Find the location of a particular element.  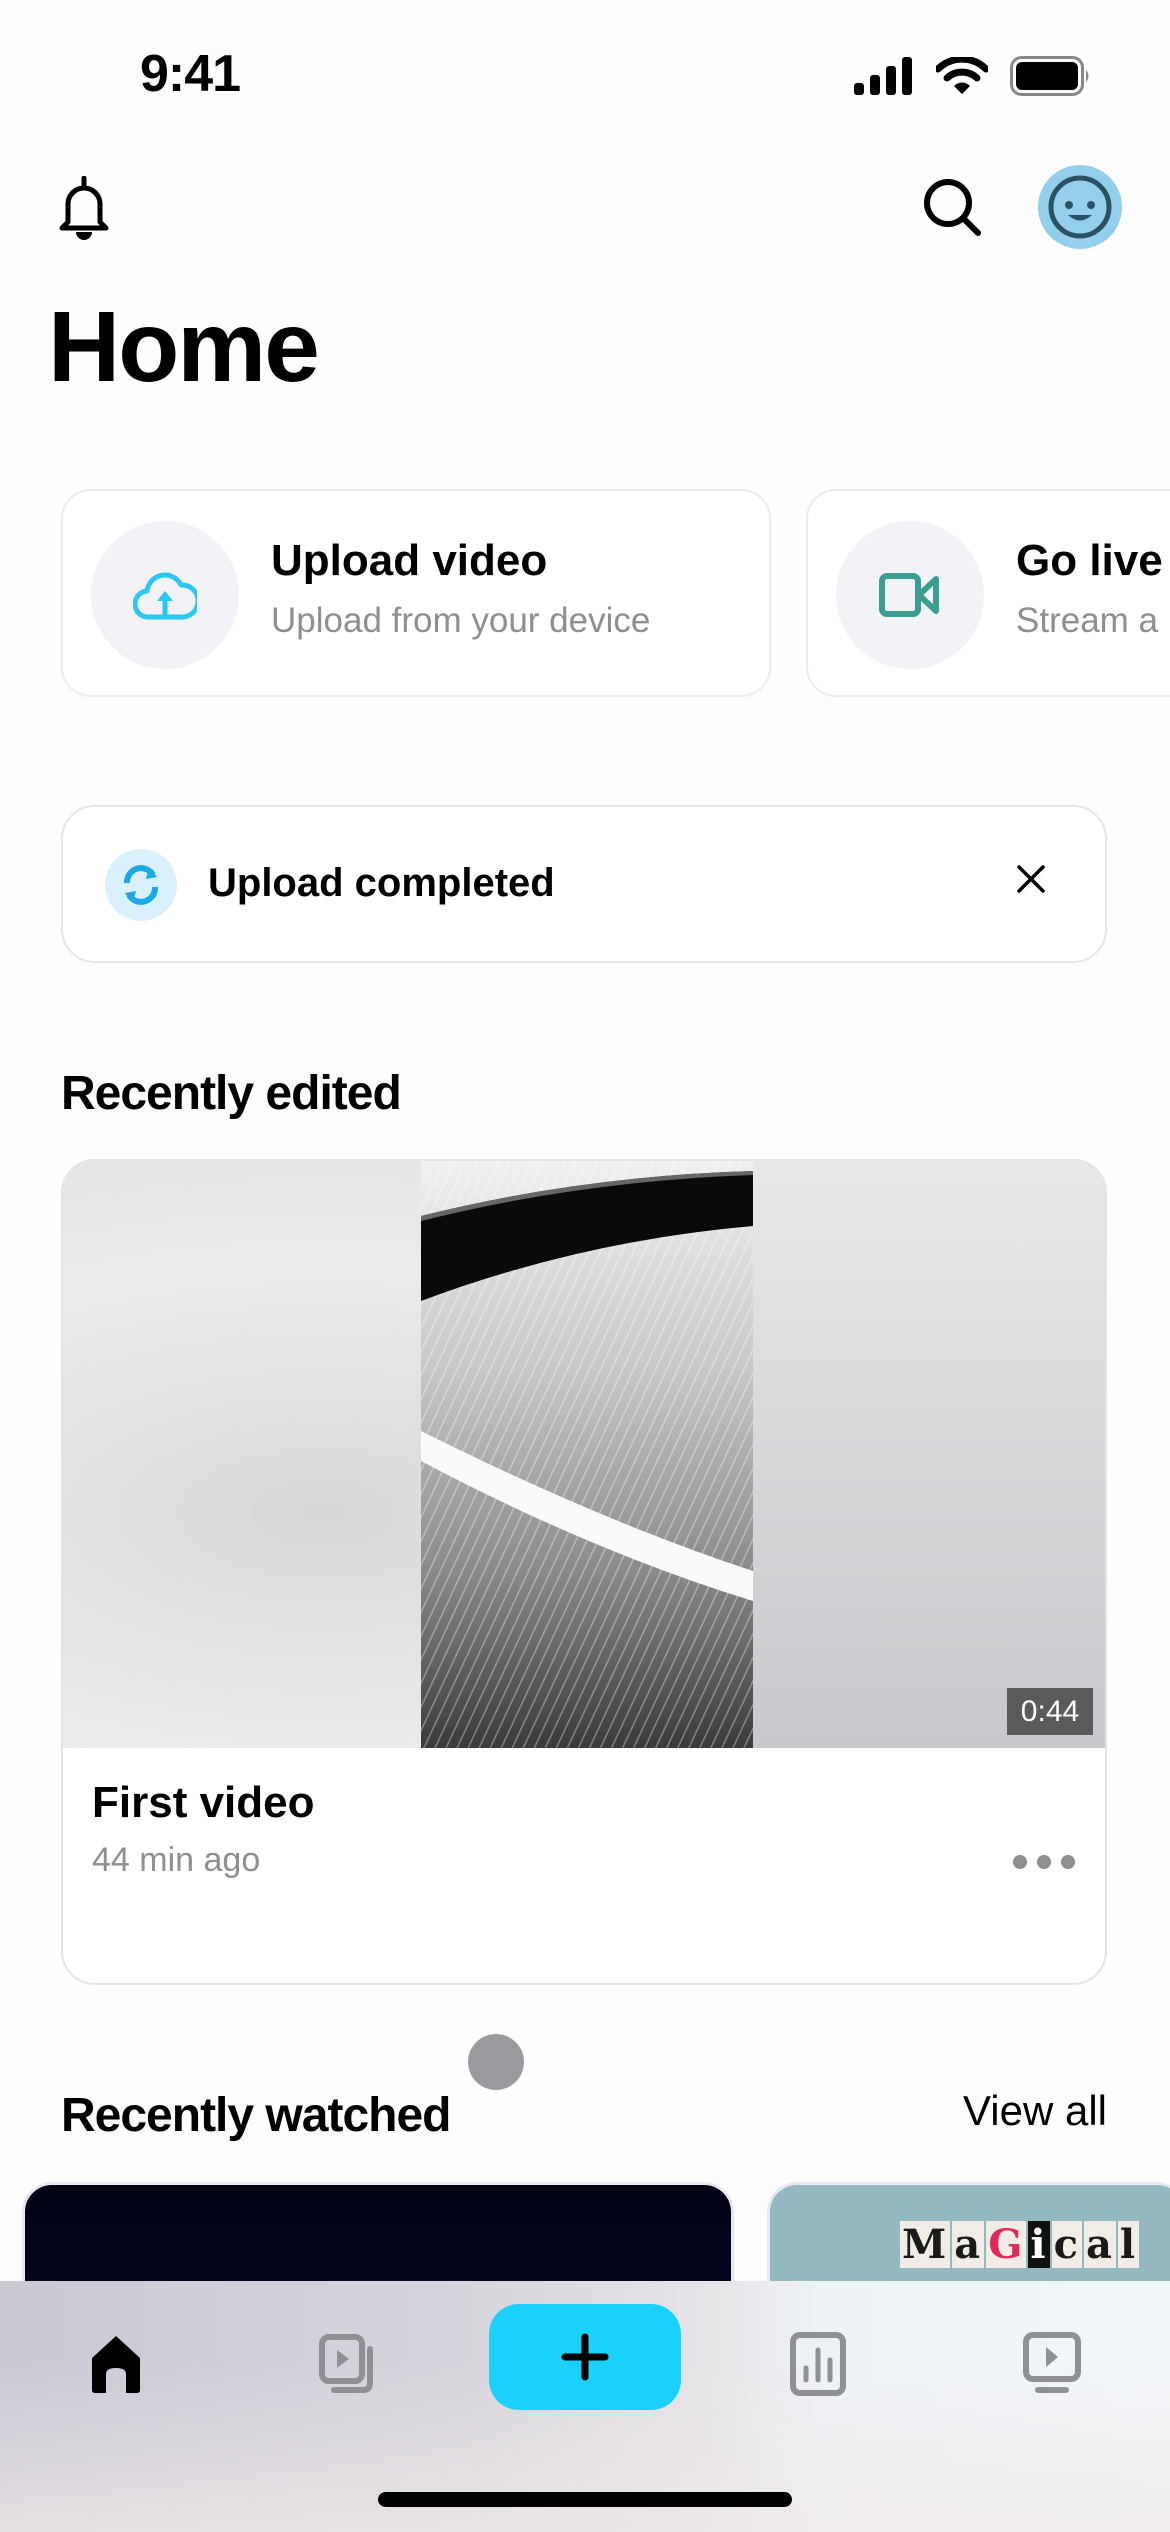

close-icon is located at coordinates (1031, 879).